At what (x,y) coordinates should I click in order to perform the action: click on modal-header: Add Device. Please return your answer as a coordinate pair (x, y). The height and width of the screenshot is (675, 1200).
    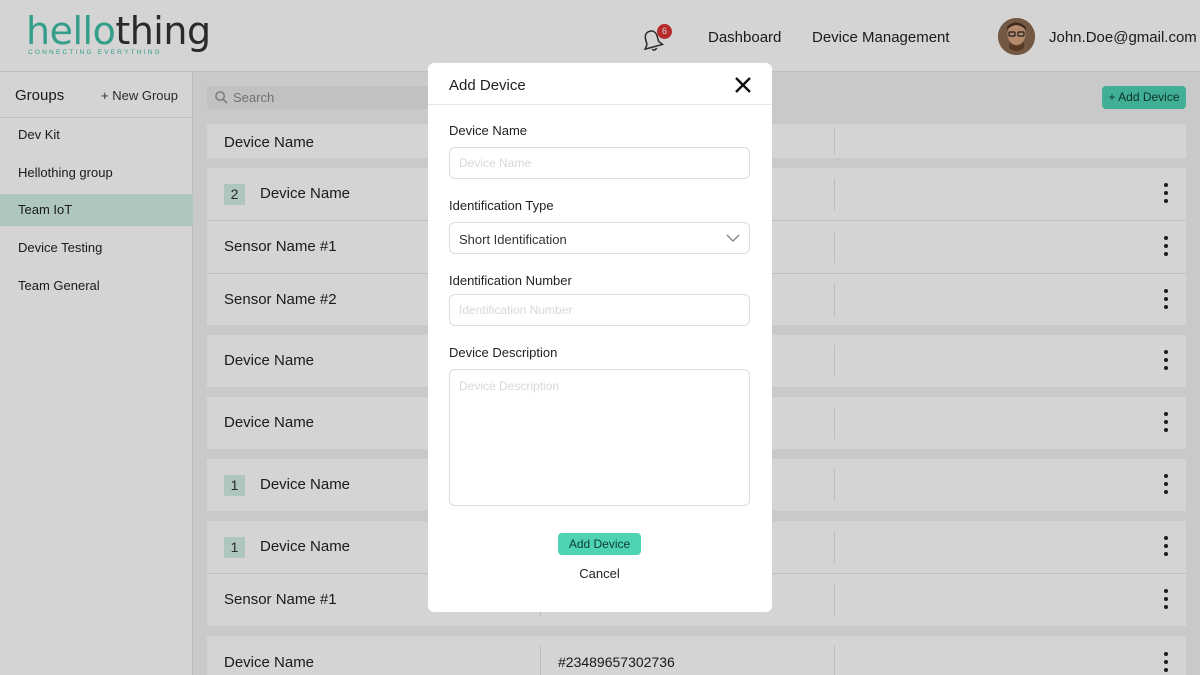
    Looking at the image, I should click on (600, 84).